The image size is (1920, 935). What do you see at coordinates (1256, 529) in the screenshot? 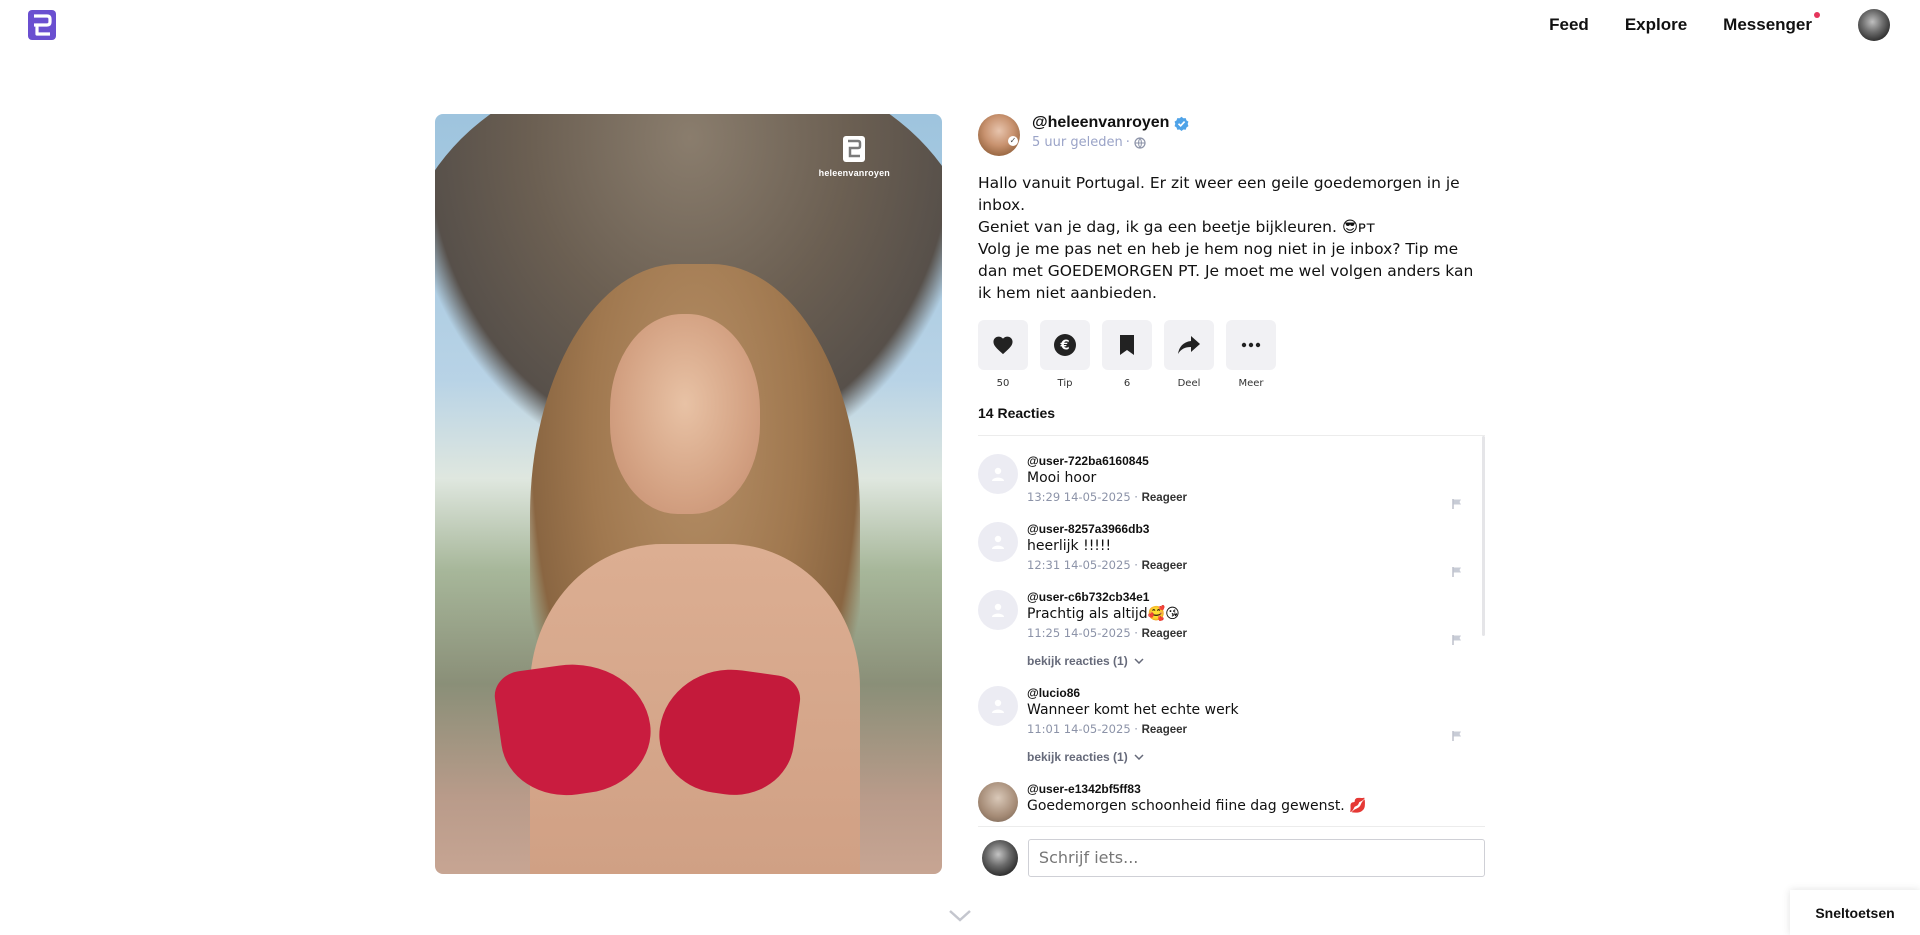
I see `comment-user: @user-8257a3966db3` at bounding box center [1256, 529].